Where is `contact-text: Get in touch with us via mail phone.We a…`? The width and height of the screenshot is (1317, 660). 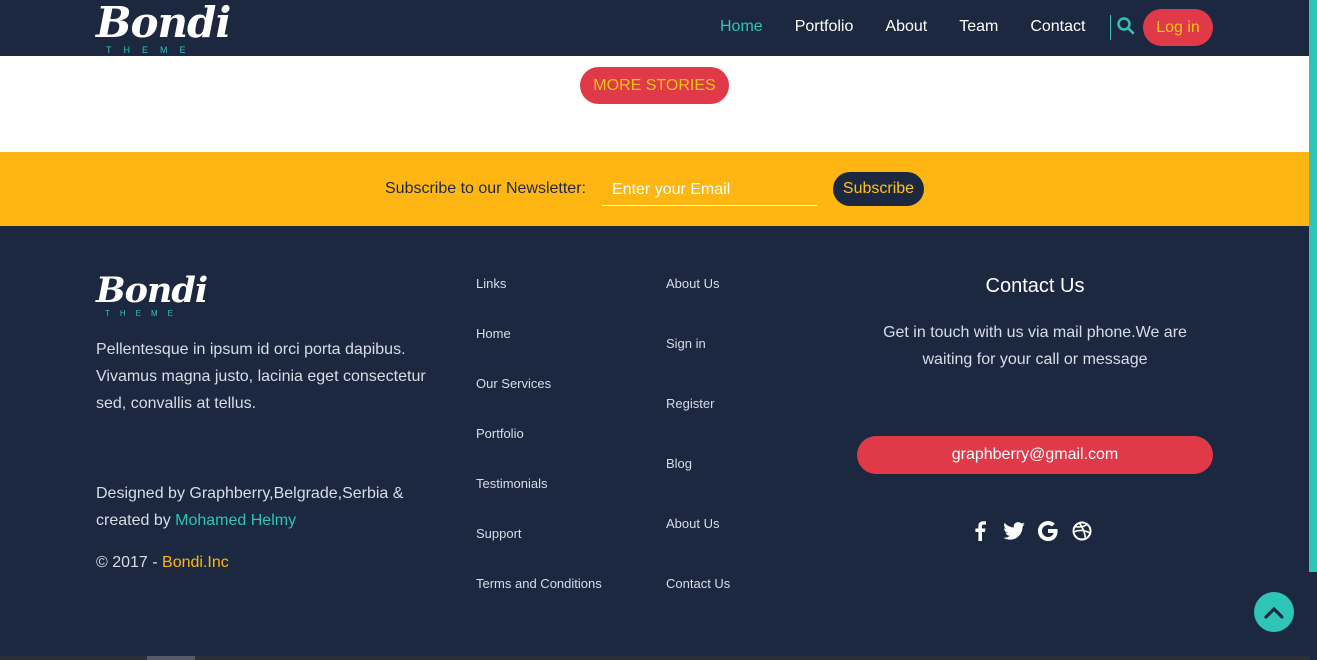
contact-text: Get in touch with us via mail phone.We a… is located at coordinates (1035, 346).